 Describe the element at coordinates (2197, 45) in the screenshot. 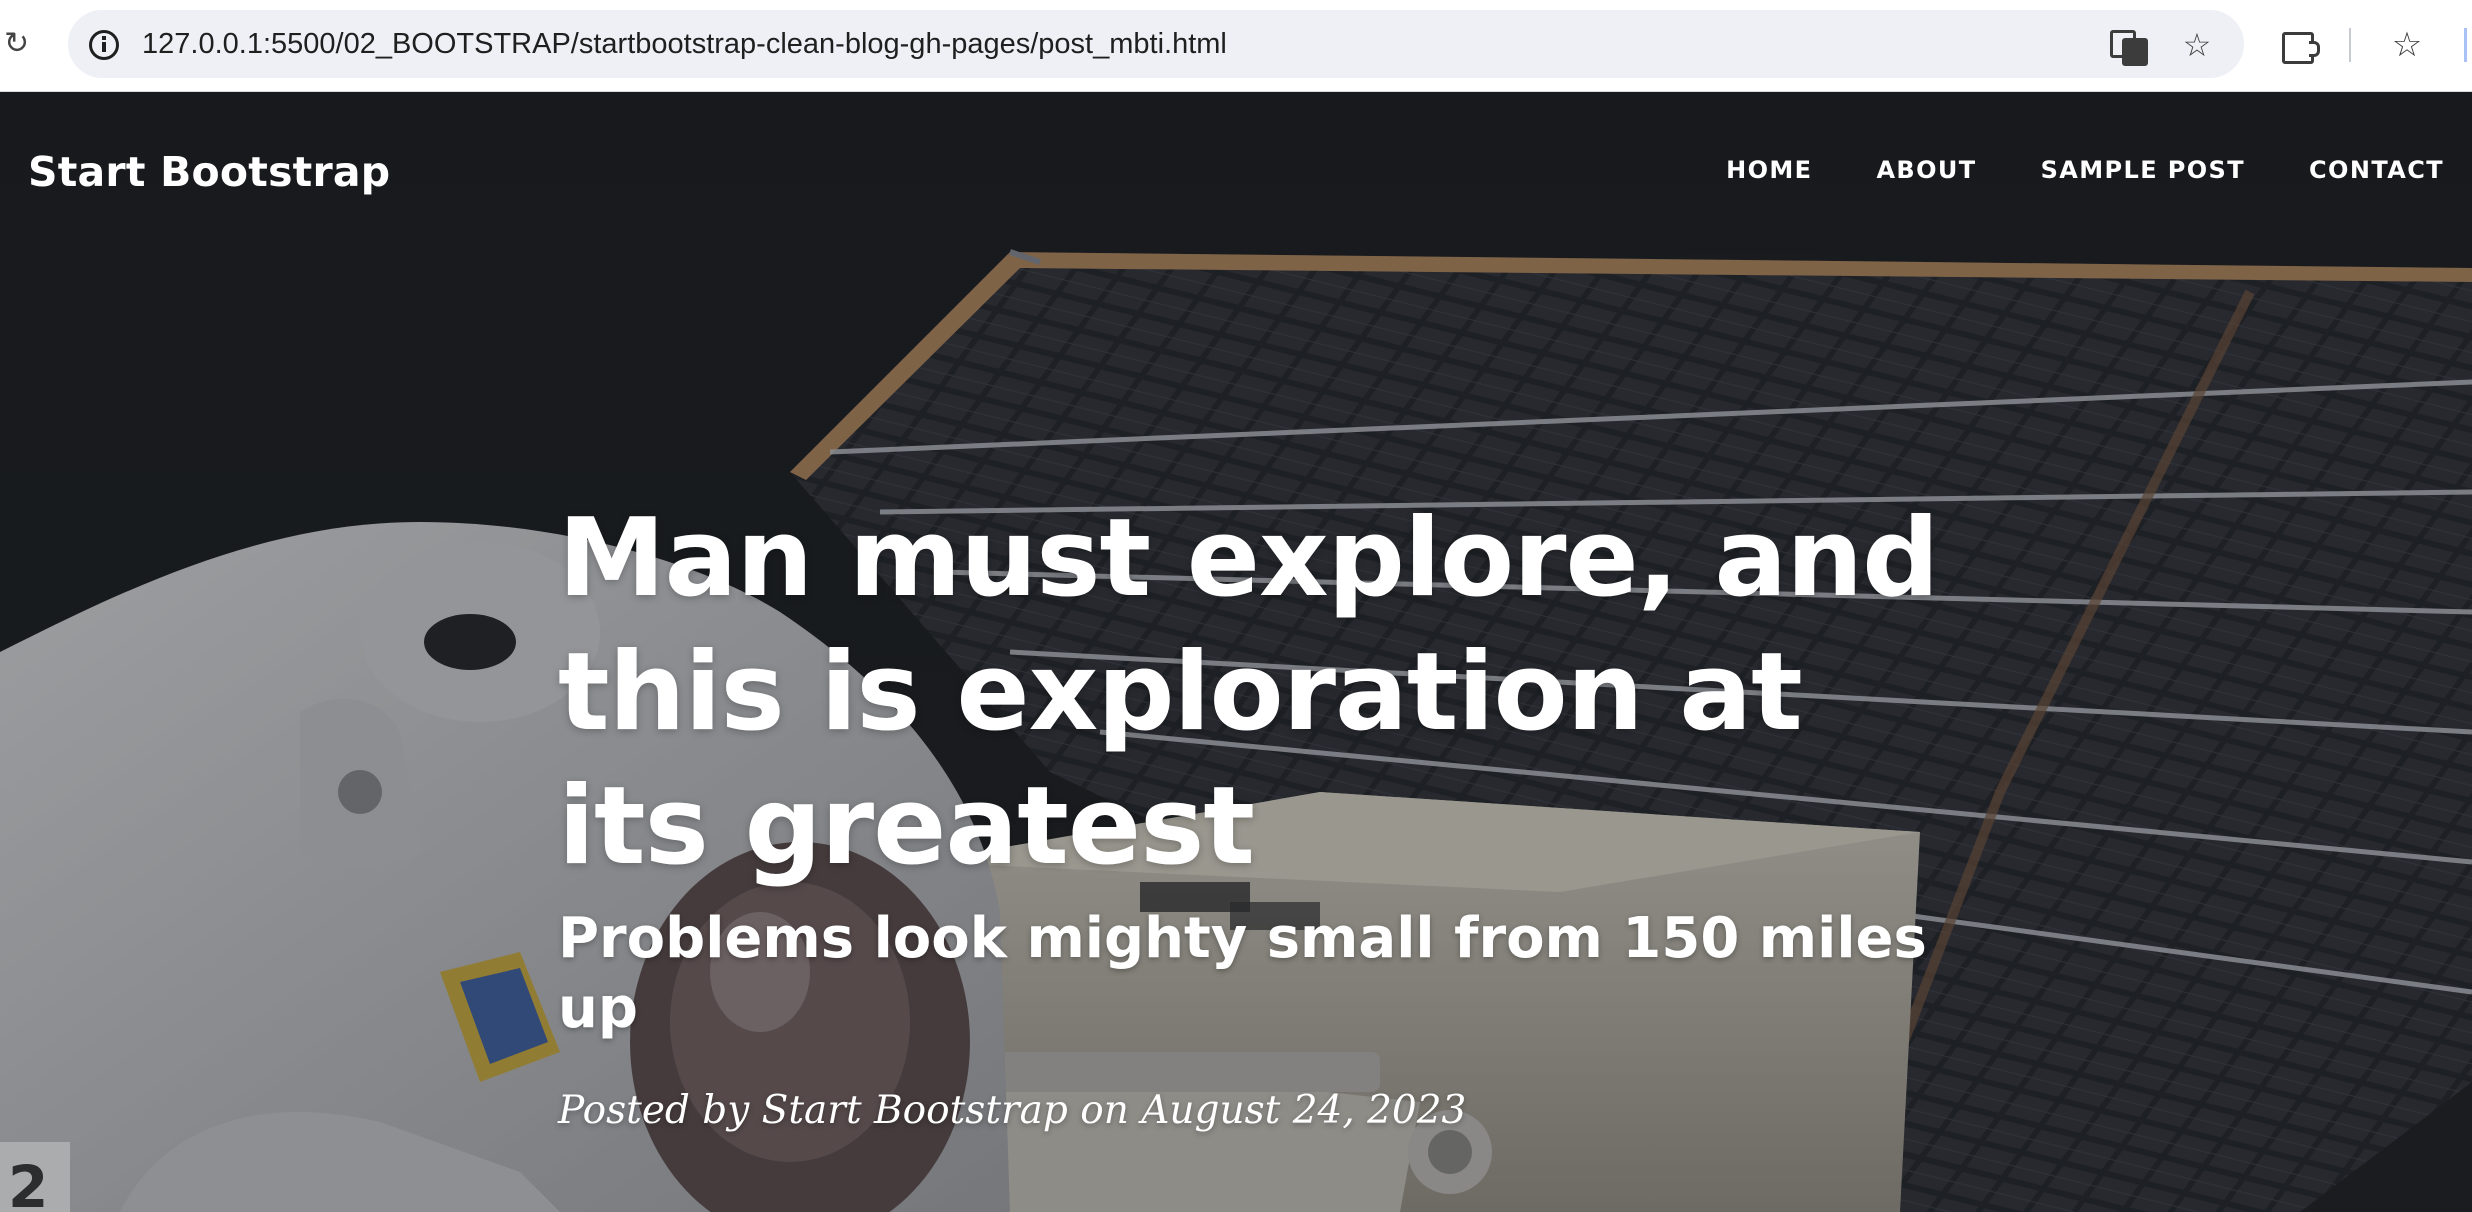

I see `bookmark-star-icon: ☆` at that location.